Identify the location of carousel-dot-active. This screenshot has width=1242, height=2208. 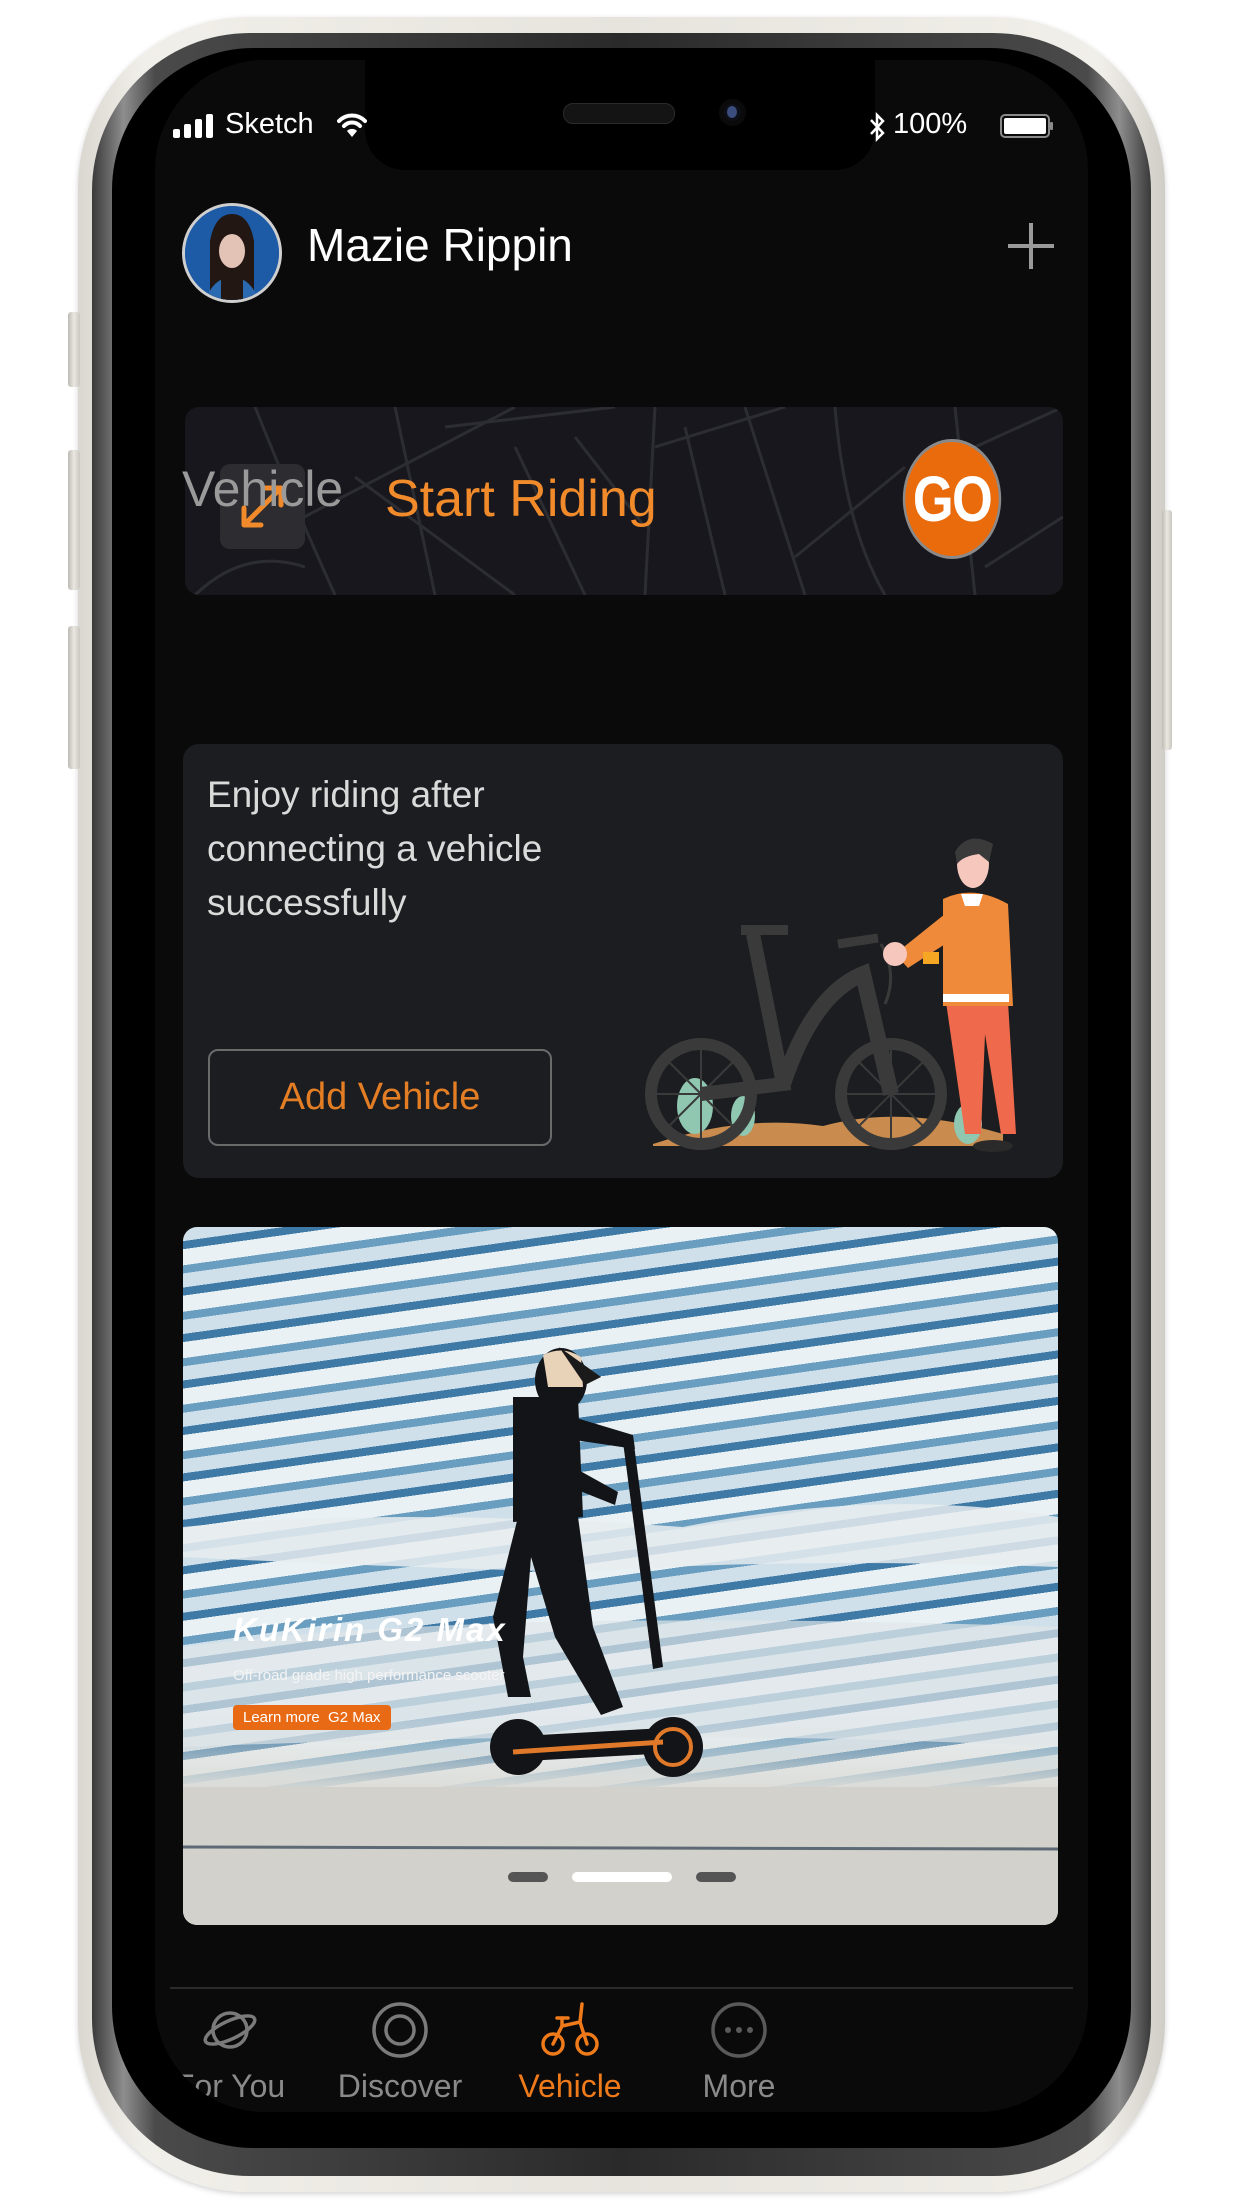
(622, 1877).